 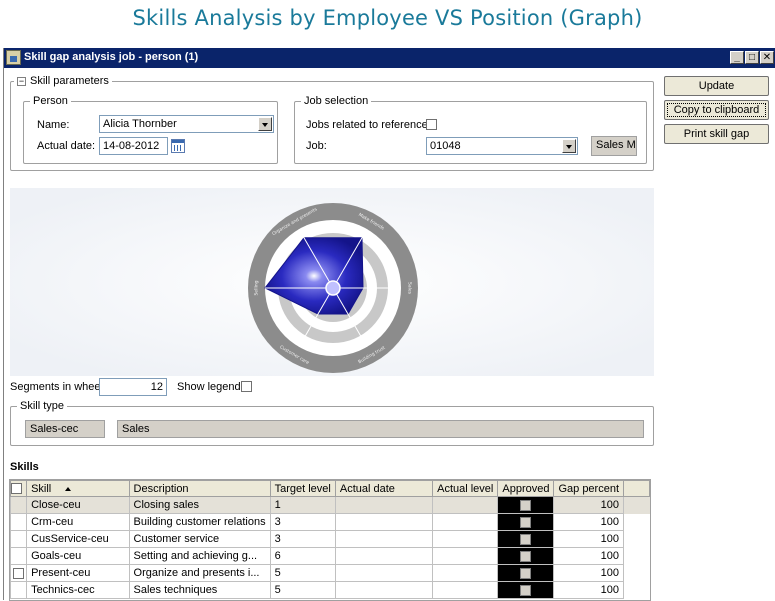 What do you see at coordinates (716, 86) in the screenshot?
I see `update-button: Update` at bounding box center [716, 86].